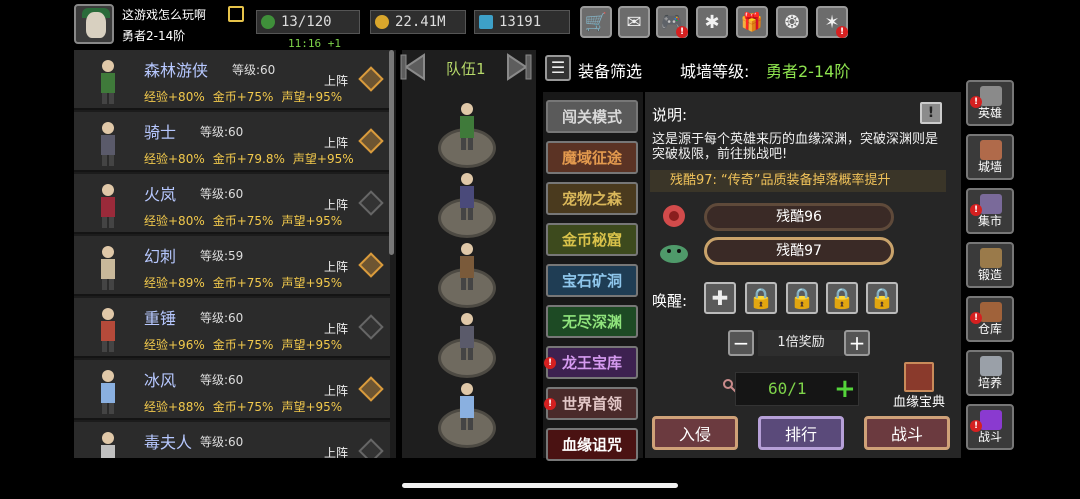 The height and width of the screenshot is (499, 1080). What do you see at coordinates (832, 22) in the screenshot?
I see `crack-button: ✶!` at bounding box center [832, 22].